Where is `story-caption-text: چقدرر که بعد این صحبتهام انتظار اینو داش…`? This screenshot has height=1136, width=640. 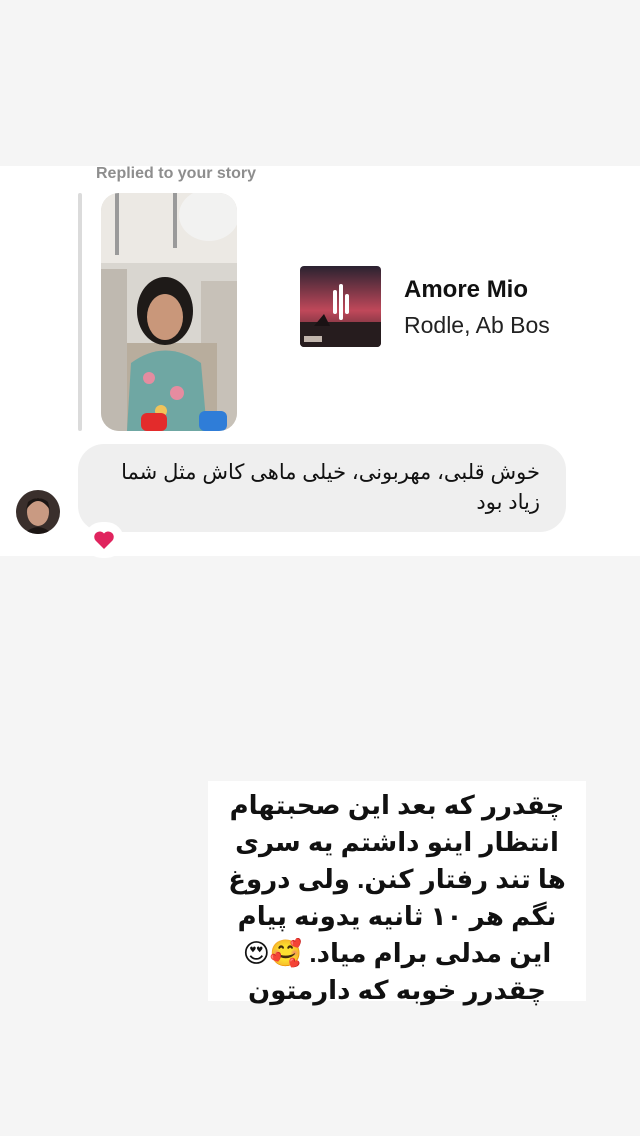 story-caption-text: چقدرر که بعد این صحبتهام انتظار اینو داش… is located at coordinates (397, 897).